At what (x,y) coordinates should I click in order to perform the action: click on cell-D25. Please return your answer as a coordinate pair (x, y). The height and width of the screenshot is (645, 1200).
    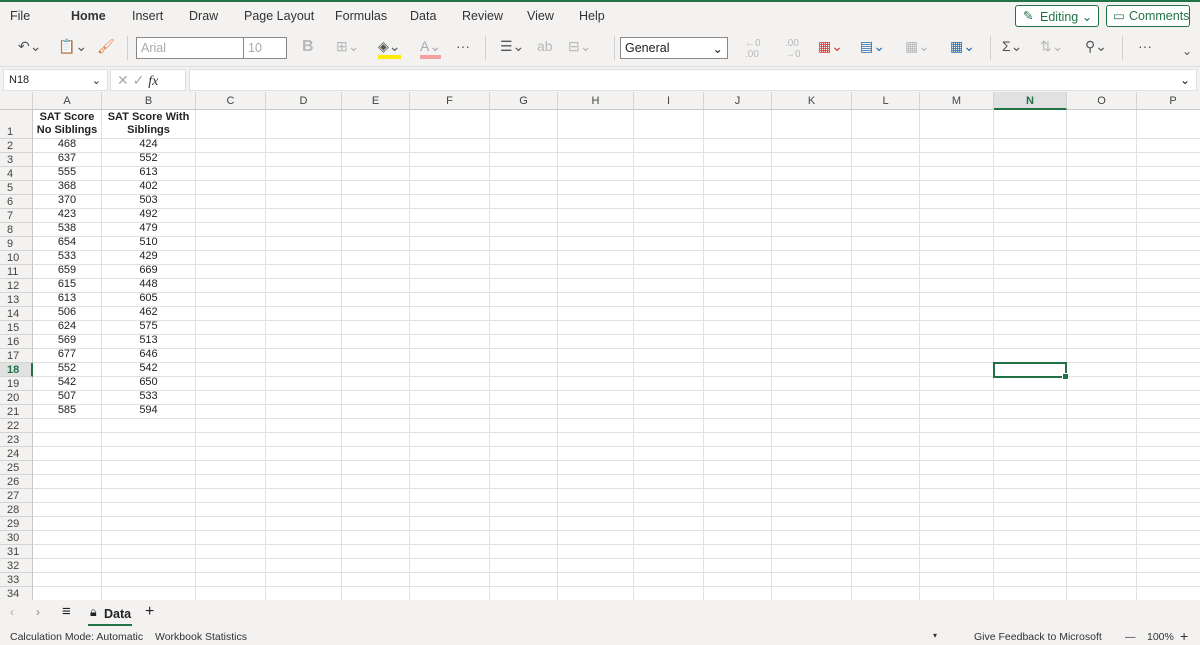
    Looking at the image, I should click on (304, 468).